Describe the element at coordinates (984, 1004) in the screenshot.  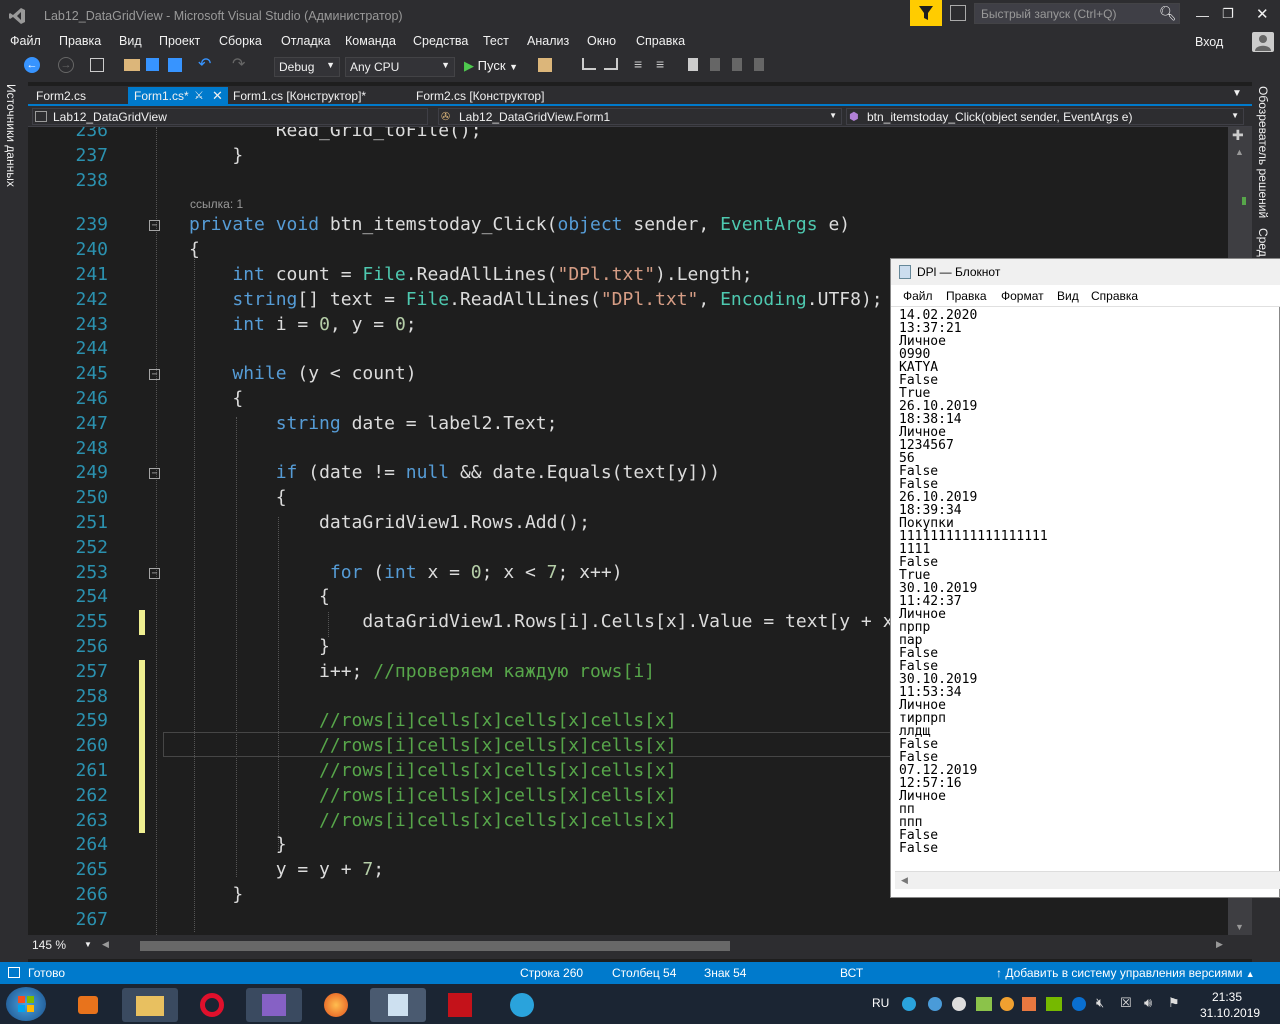
I see `tray-signal-icon` at that location.